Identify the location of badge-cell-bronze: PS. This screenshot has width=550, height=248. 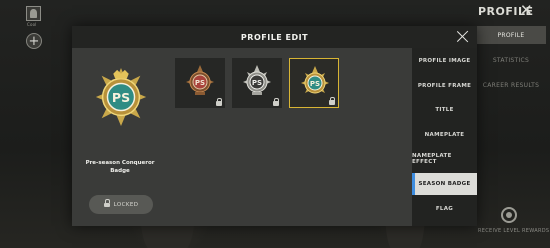
(200, 83).